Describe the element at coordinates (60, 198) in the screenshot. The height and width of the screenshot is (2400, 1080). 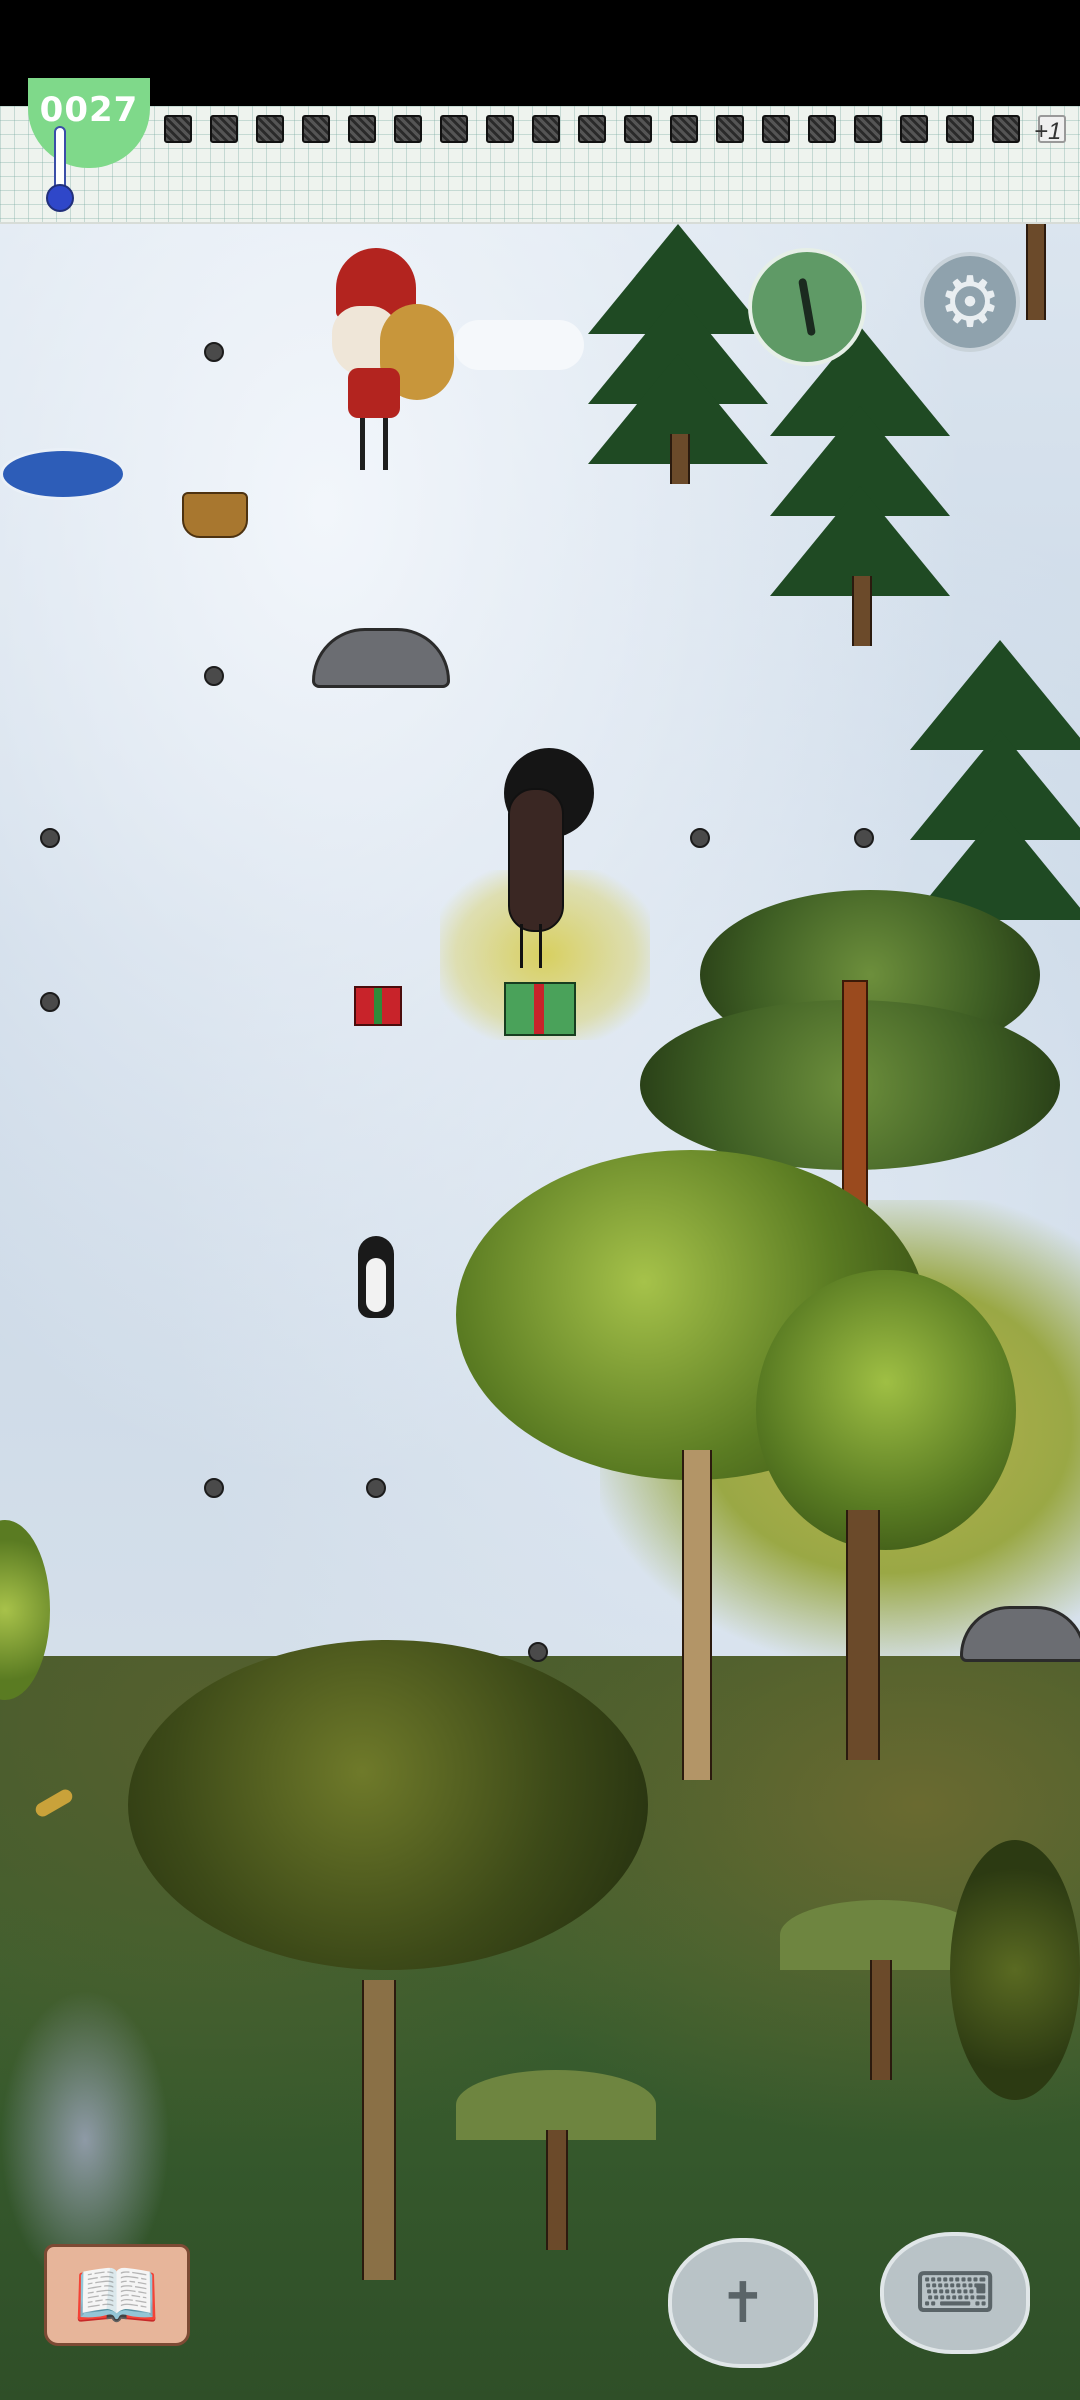
I see `thermometer-bulb` at that location.